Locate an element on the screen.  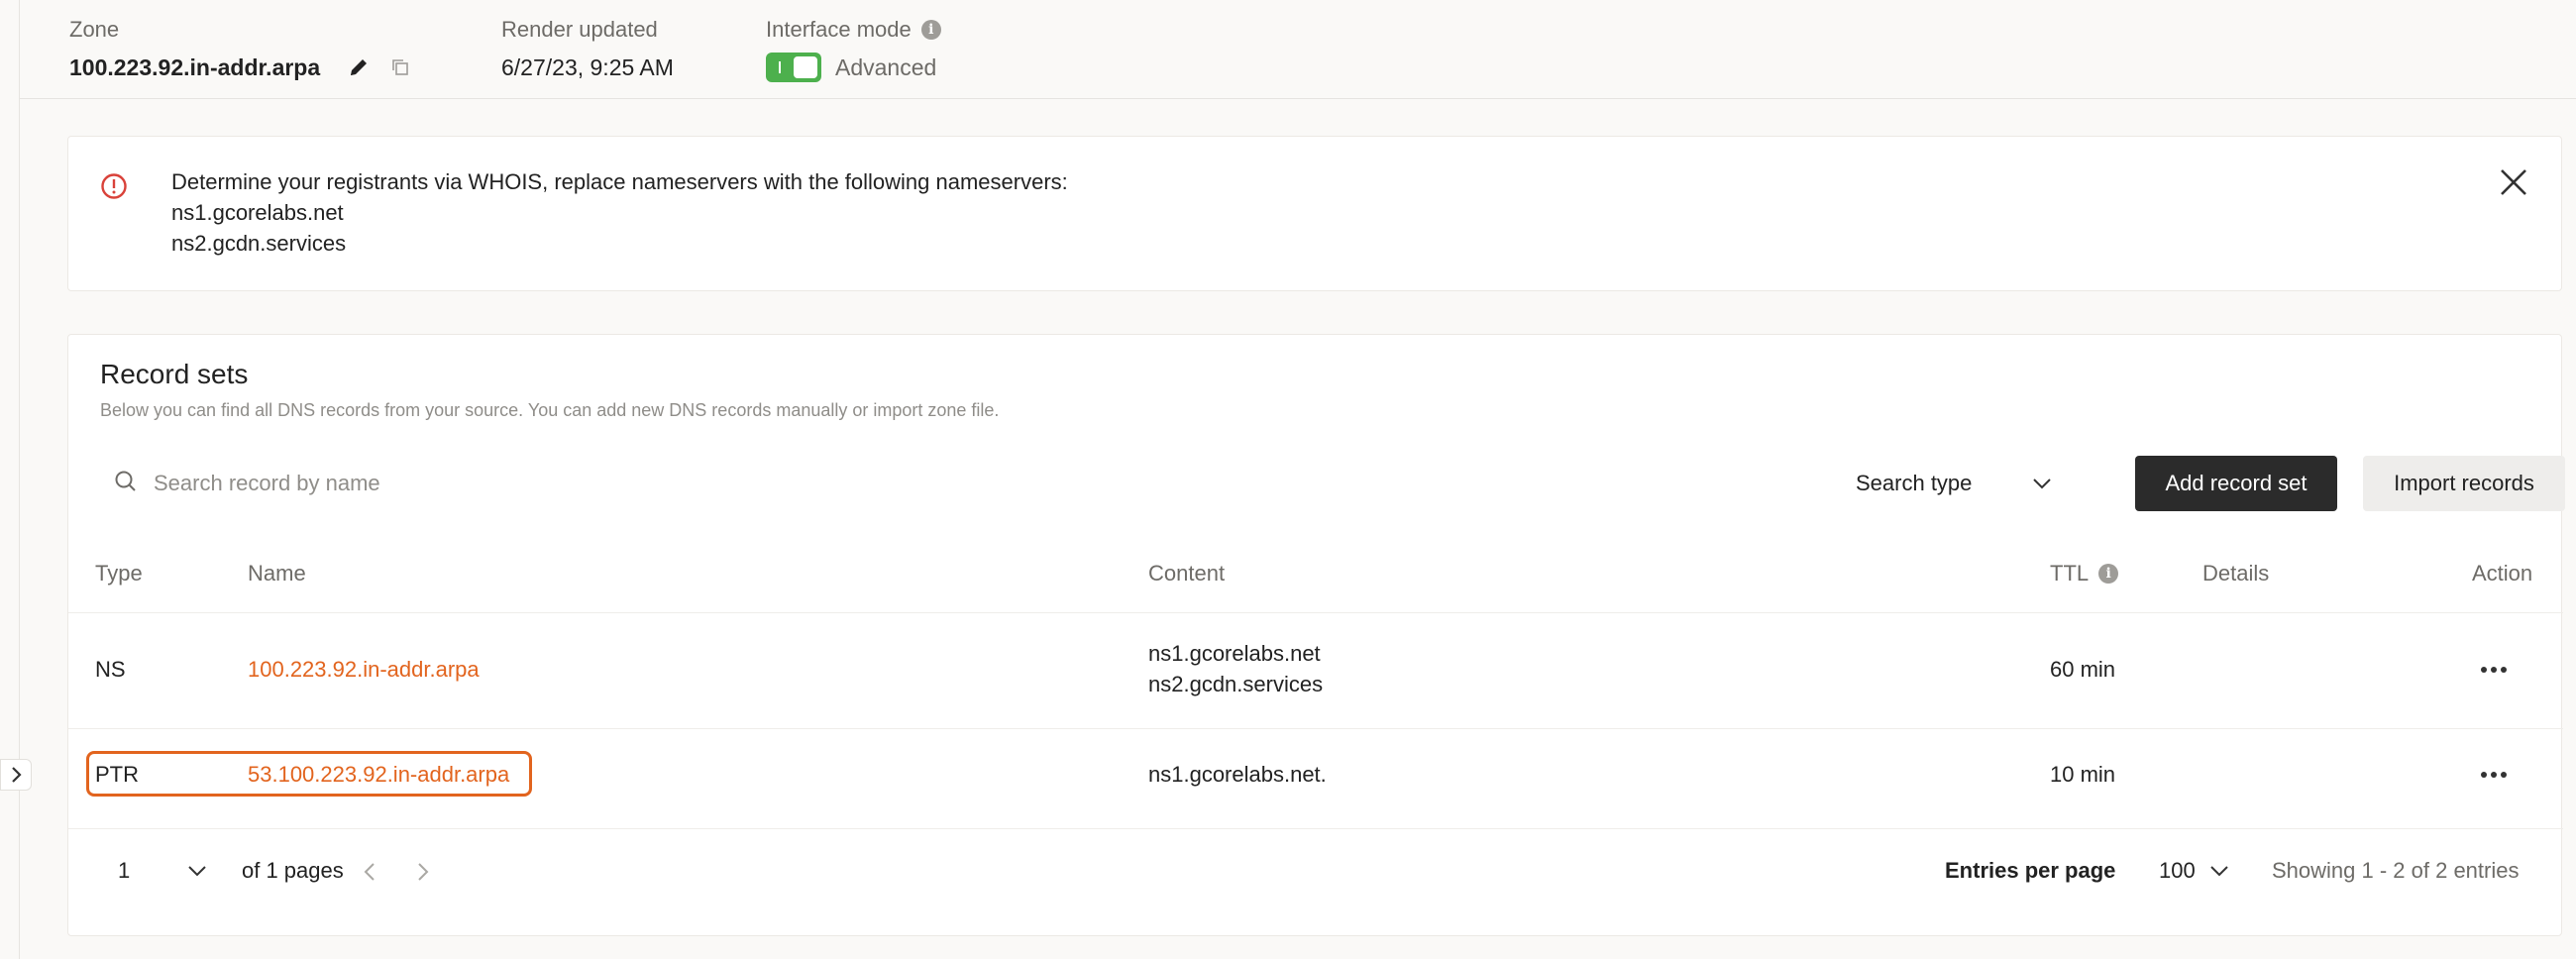
toggle-on-mark is located at coordinates (780, 67).